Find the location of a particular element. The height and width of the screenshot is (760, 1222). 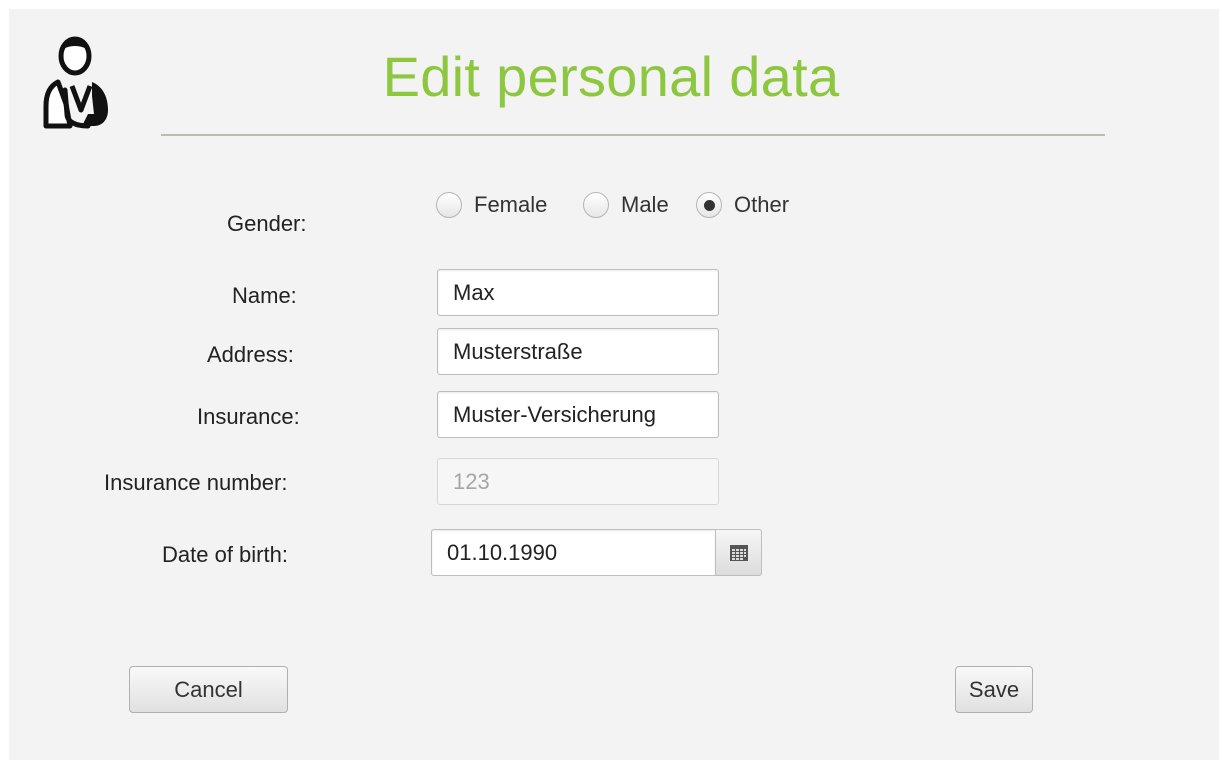

save-button: Save is located at coordinates (994, 689).